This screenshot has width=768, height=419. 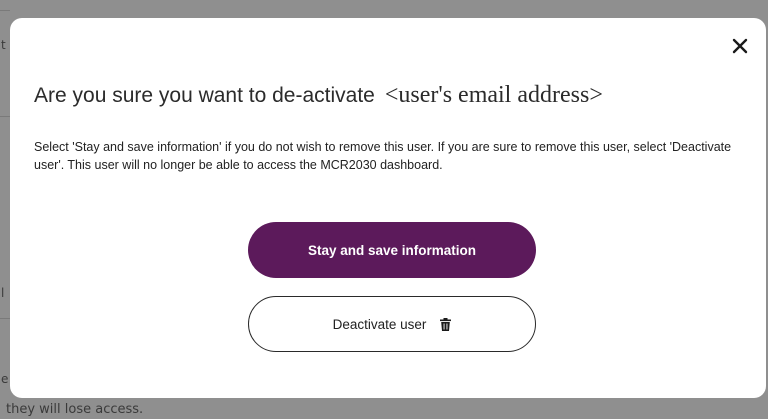 I want to click on user-email-placeholder: <user's email address>, so click(x=493, y=95).